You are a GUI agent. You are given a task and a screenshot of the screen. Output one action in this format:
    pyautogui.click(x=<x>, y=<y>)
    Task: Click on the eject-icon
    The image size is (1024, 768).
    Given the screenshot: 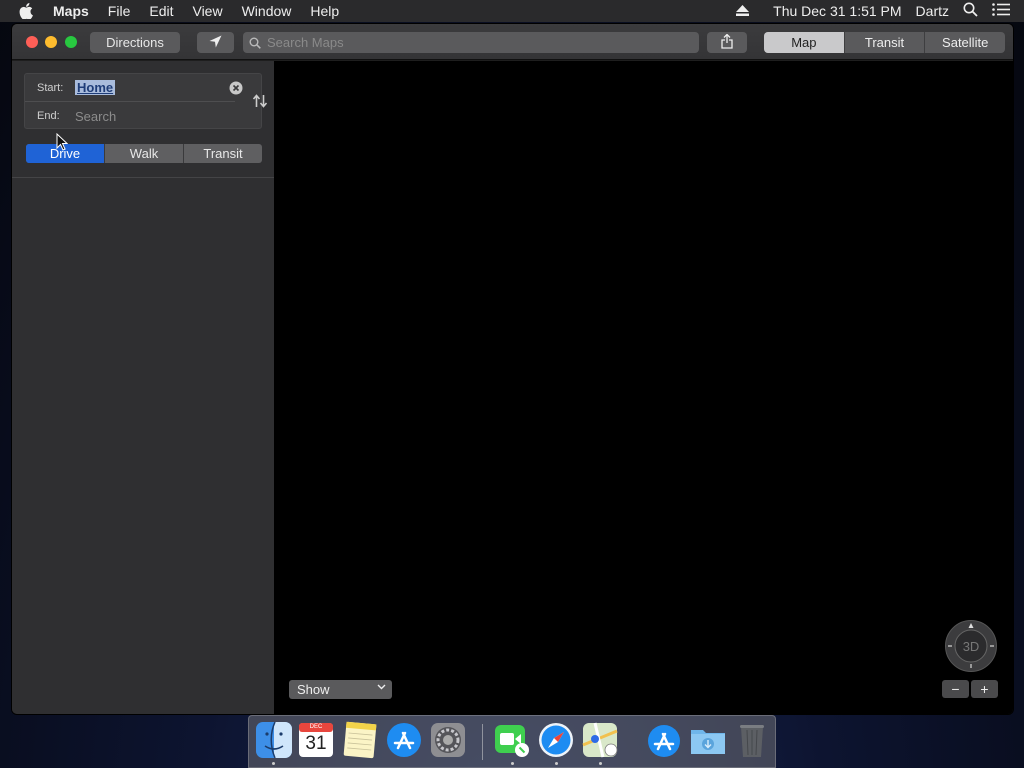 What is the action you would take?
    pyautogui.click(x=743, y=11)
    